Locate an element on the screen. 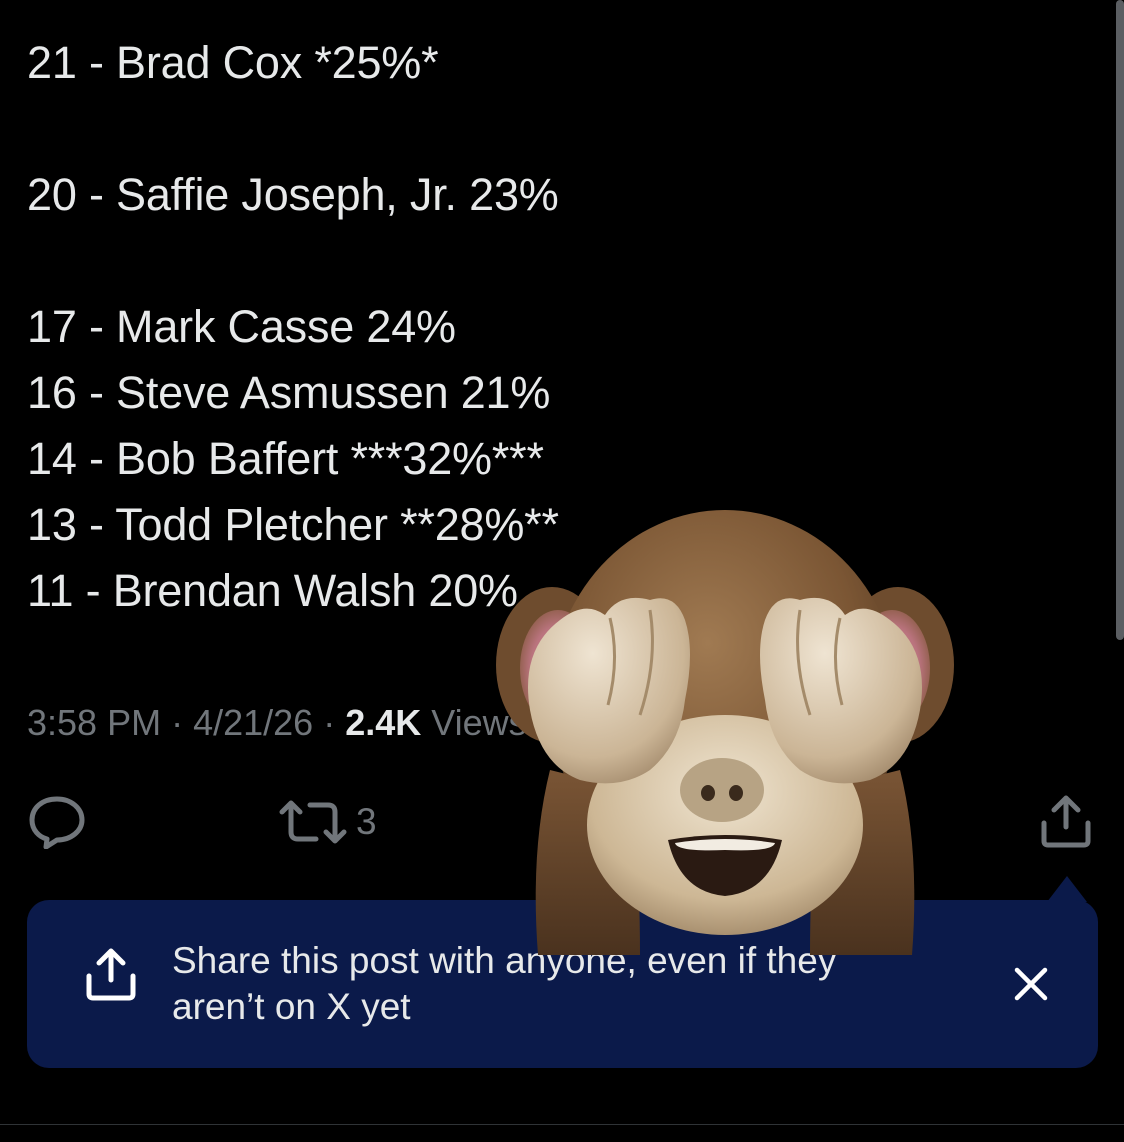 This screenshot has height=1142, width=1124. post-line: 14 - Bob Baffert ***32%*** is located at coordinates (285, 458).